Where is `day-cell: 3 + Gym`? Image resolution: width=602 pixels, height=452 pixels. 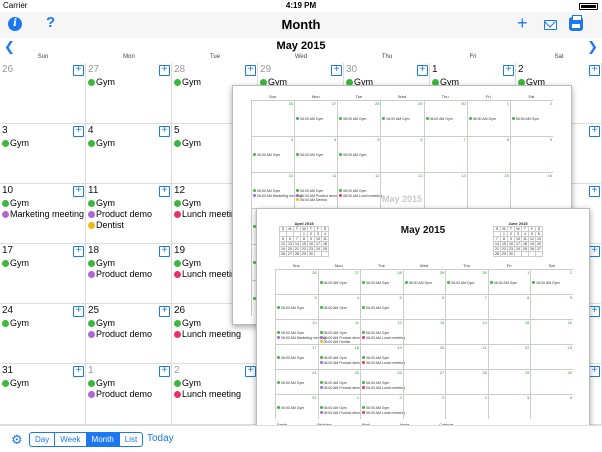 day-cell: 3 + Gym is located at coordinates (43, 154).